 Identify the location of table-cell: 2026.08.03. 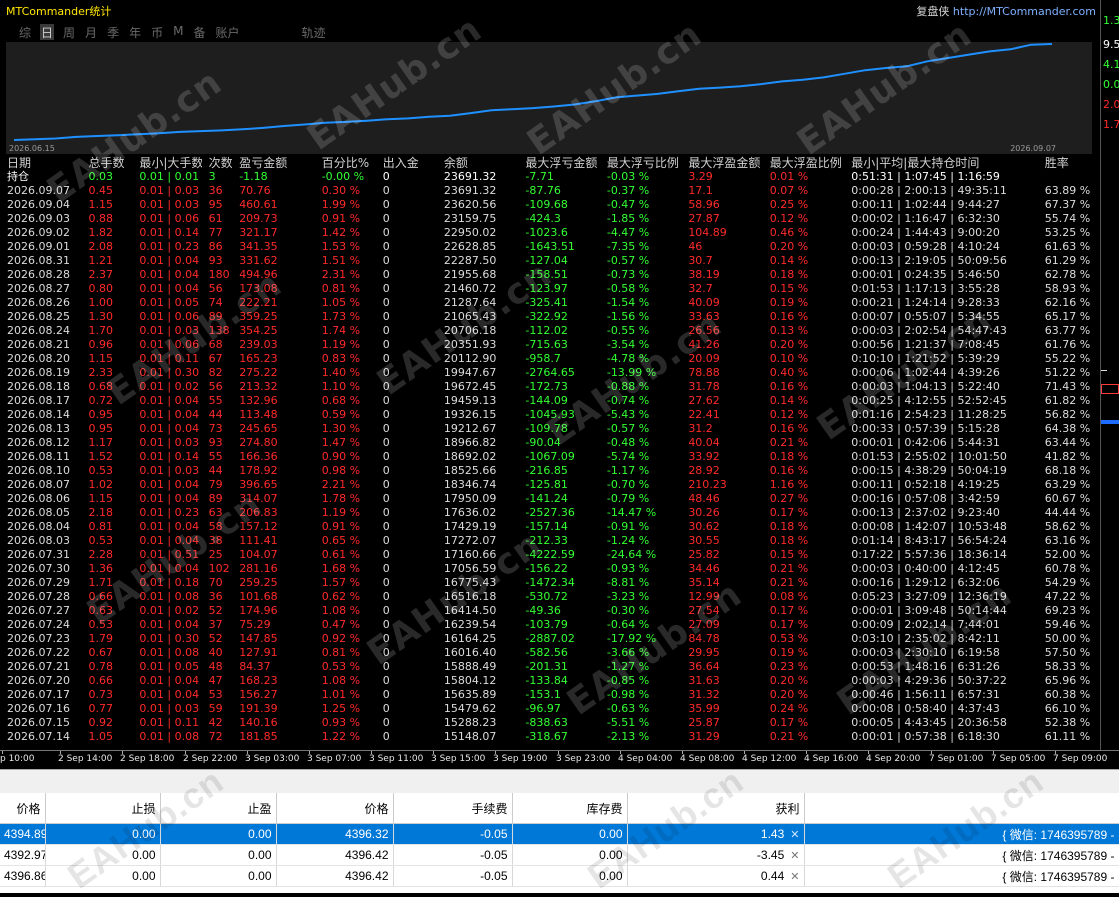
(38, 540).